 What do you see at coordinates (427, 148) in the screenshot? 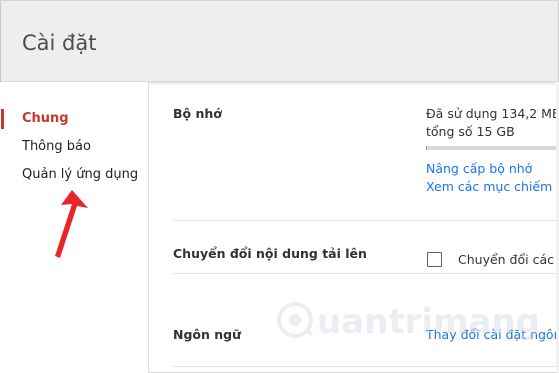
I see `storage-progress-fill` at bounding box center [427, 148].